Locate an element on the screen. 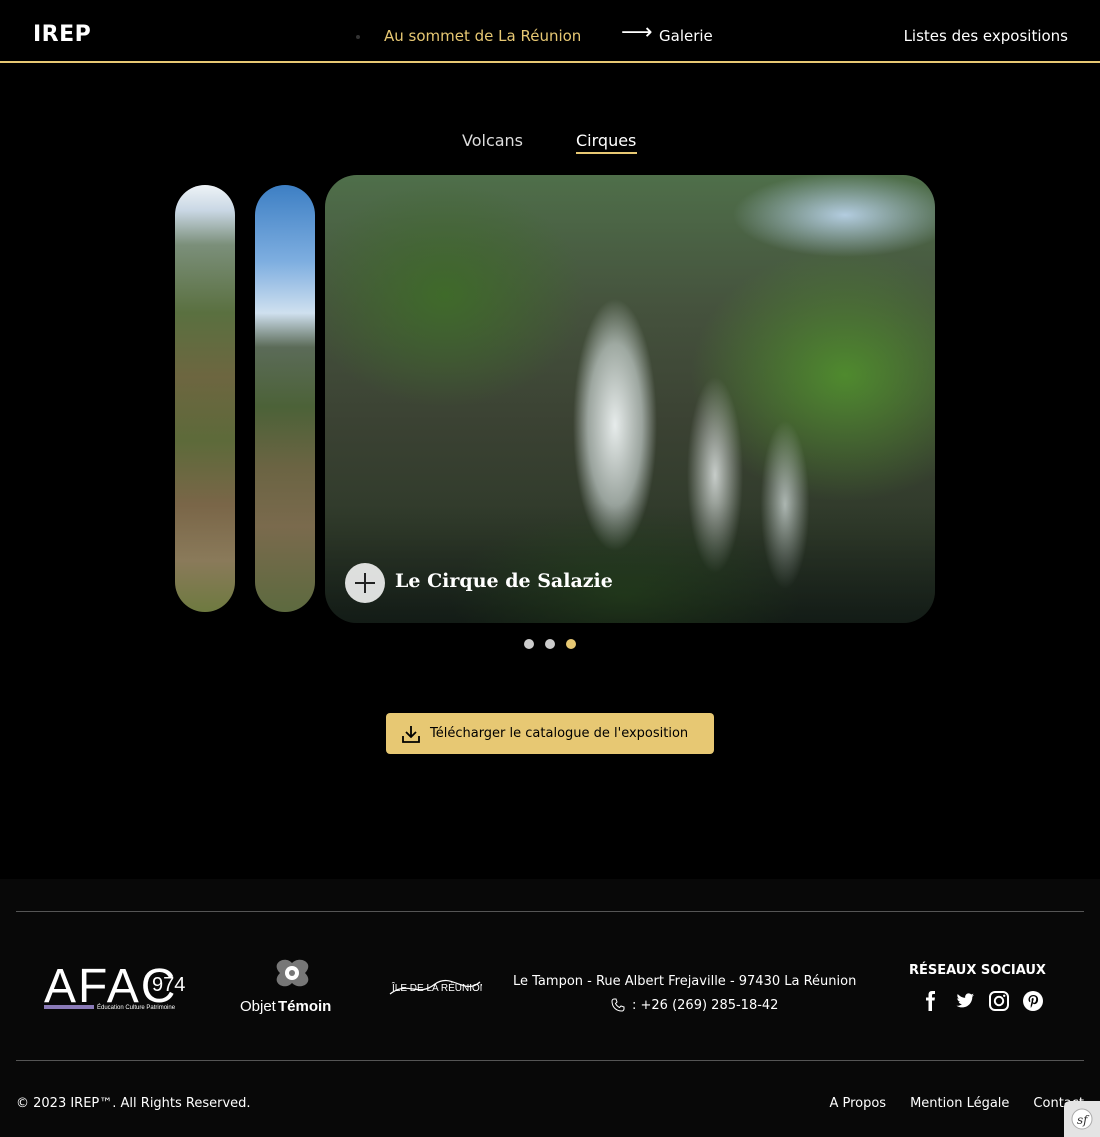 Image resolution: width=1100 pixels, height=1137 pixels. download-catalog-button: Télécharger le catalogue de l'exposition is located at coordinates (550, 733).